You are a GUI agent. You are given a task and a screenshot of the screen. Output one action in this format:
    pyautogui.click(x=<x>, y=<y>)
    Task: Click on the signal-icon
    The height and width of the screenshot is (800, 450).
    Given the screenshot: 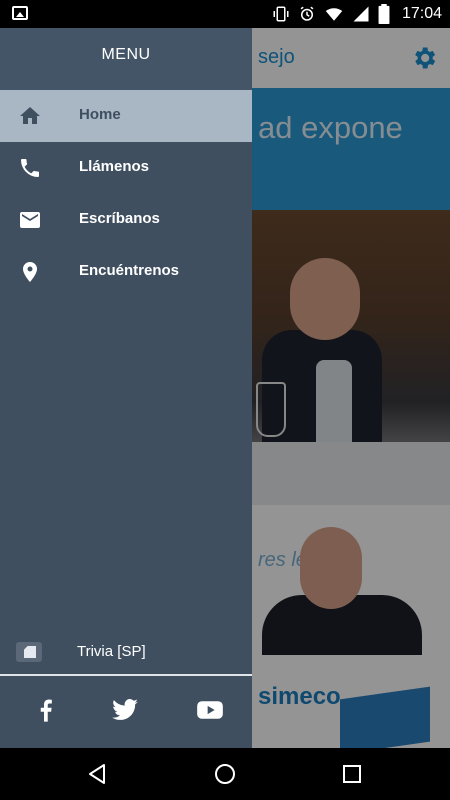 What is the action you would take?
    pyautogui.click(x=361, y=14)
    